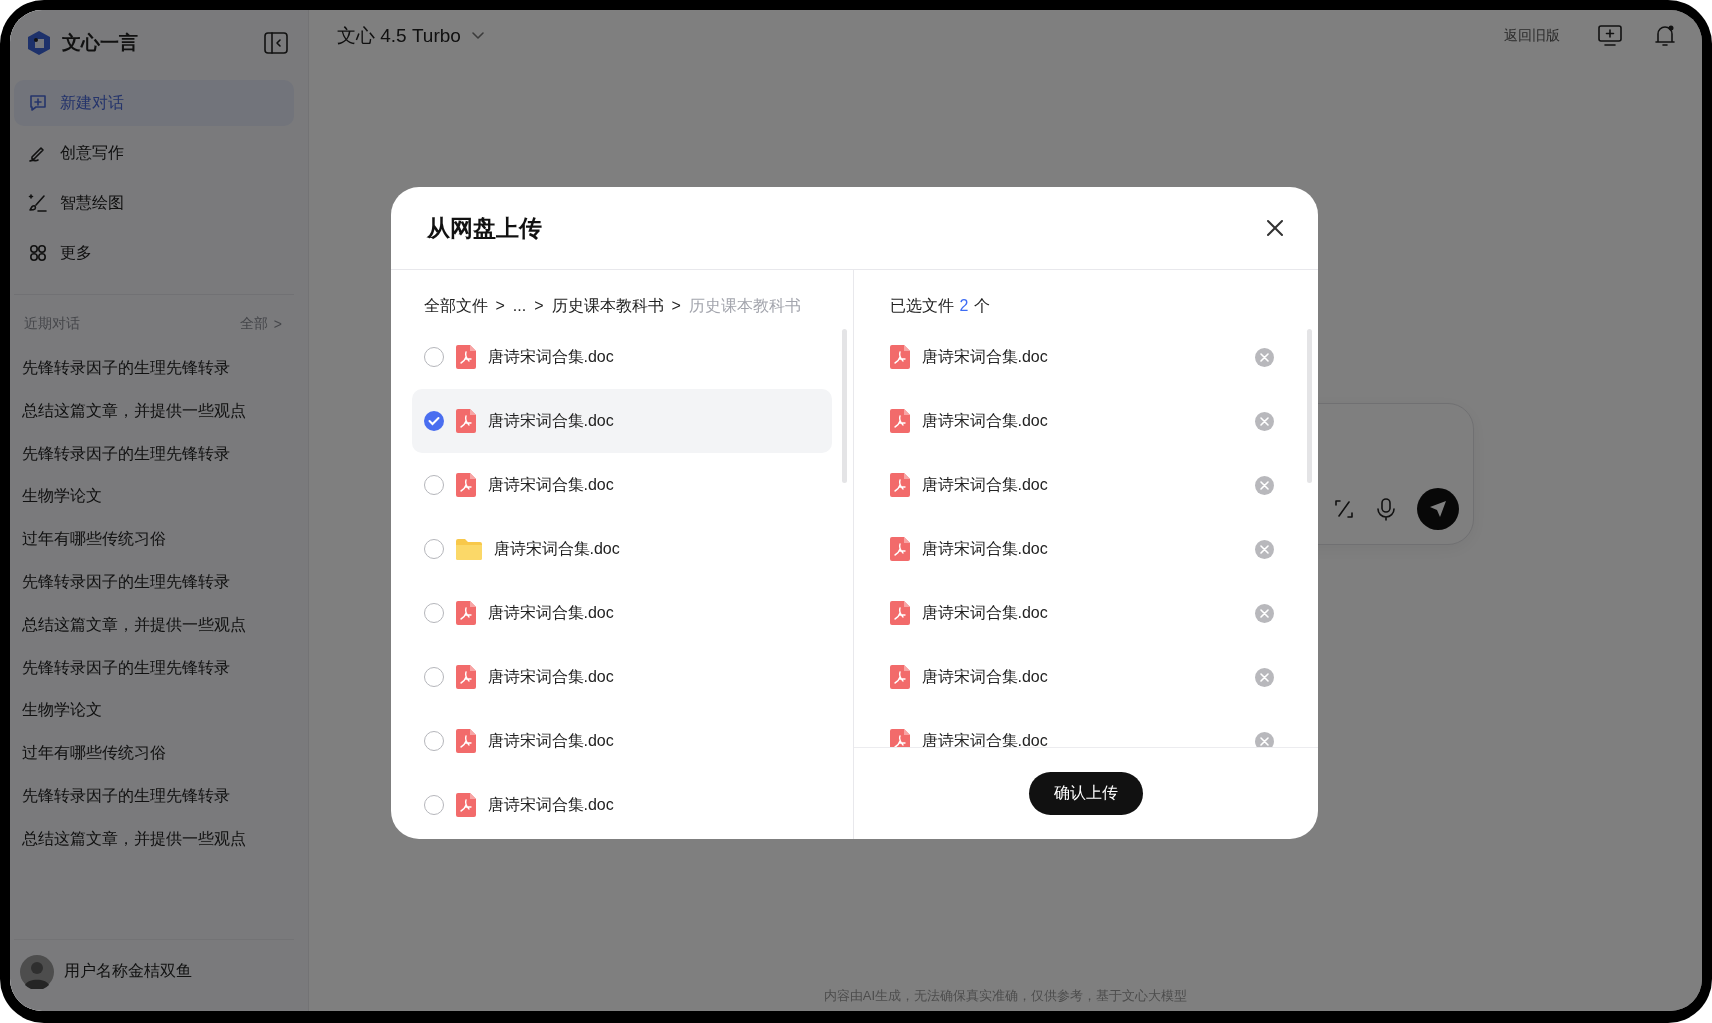 The height and width of the screenshot is (1023, 1712). Describe the element at coordinates (1665, 36) in the screenshot. I see `bell-icon` at that location.